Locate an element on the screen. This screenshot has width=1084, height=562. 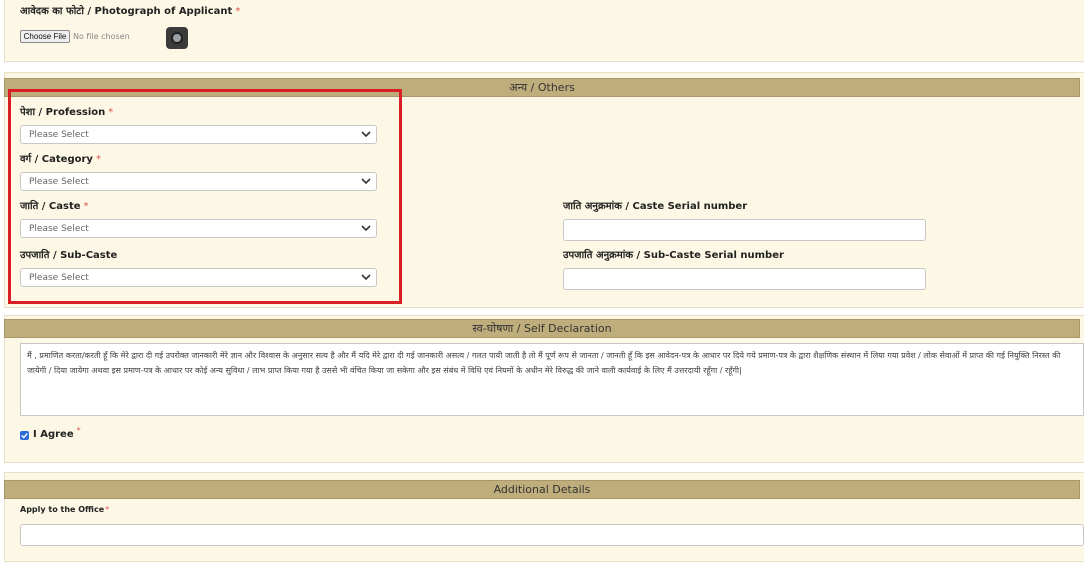
category-label-text: वर्ग / Category is located at coordinates (56, 159).